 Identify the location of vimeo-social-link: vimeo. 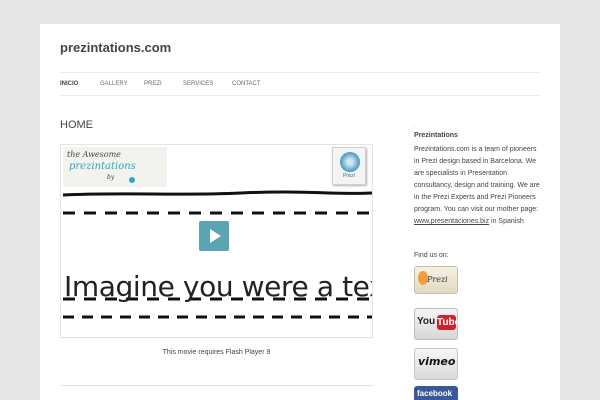
(436, 364).